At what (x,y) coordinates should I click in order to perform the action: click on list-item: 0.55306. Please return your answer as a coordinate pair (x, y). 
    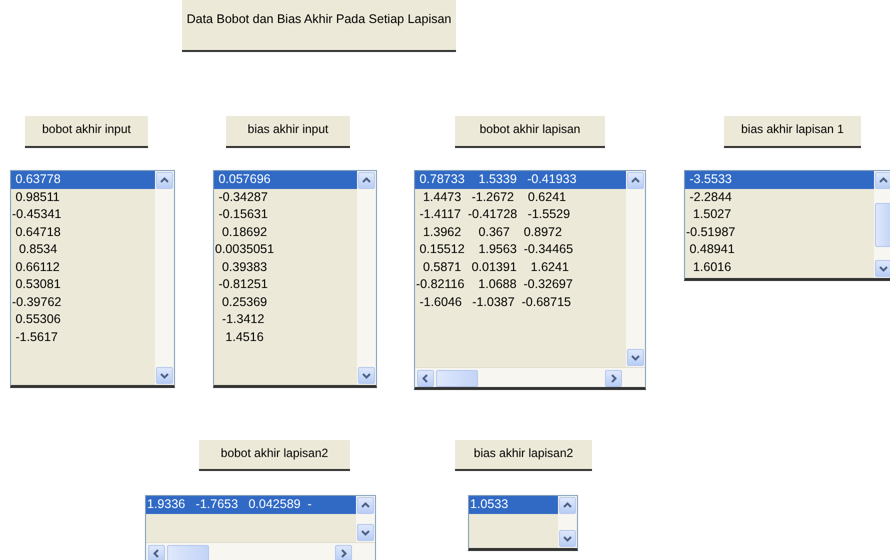
    Looking at the image, I should click on (83, 319).